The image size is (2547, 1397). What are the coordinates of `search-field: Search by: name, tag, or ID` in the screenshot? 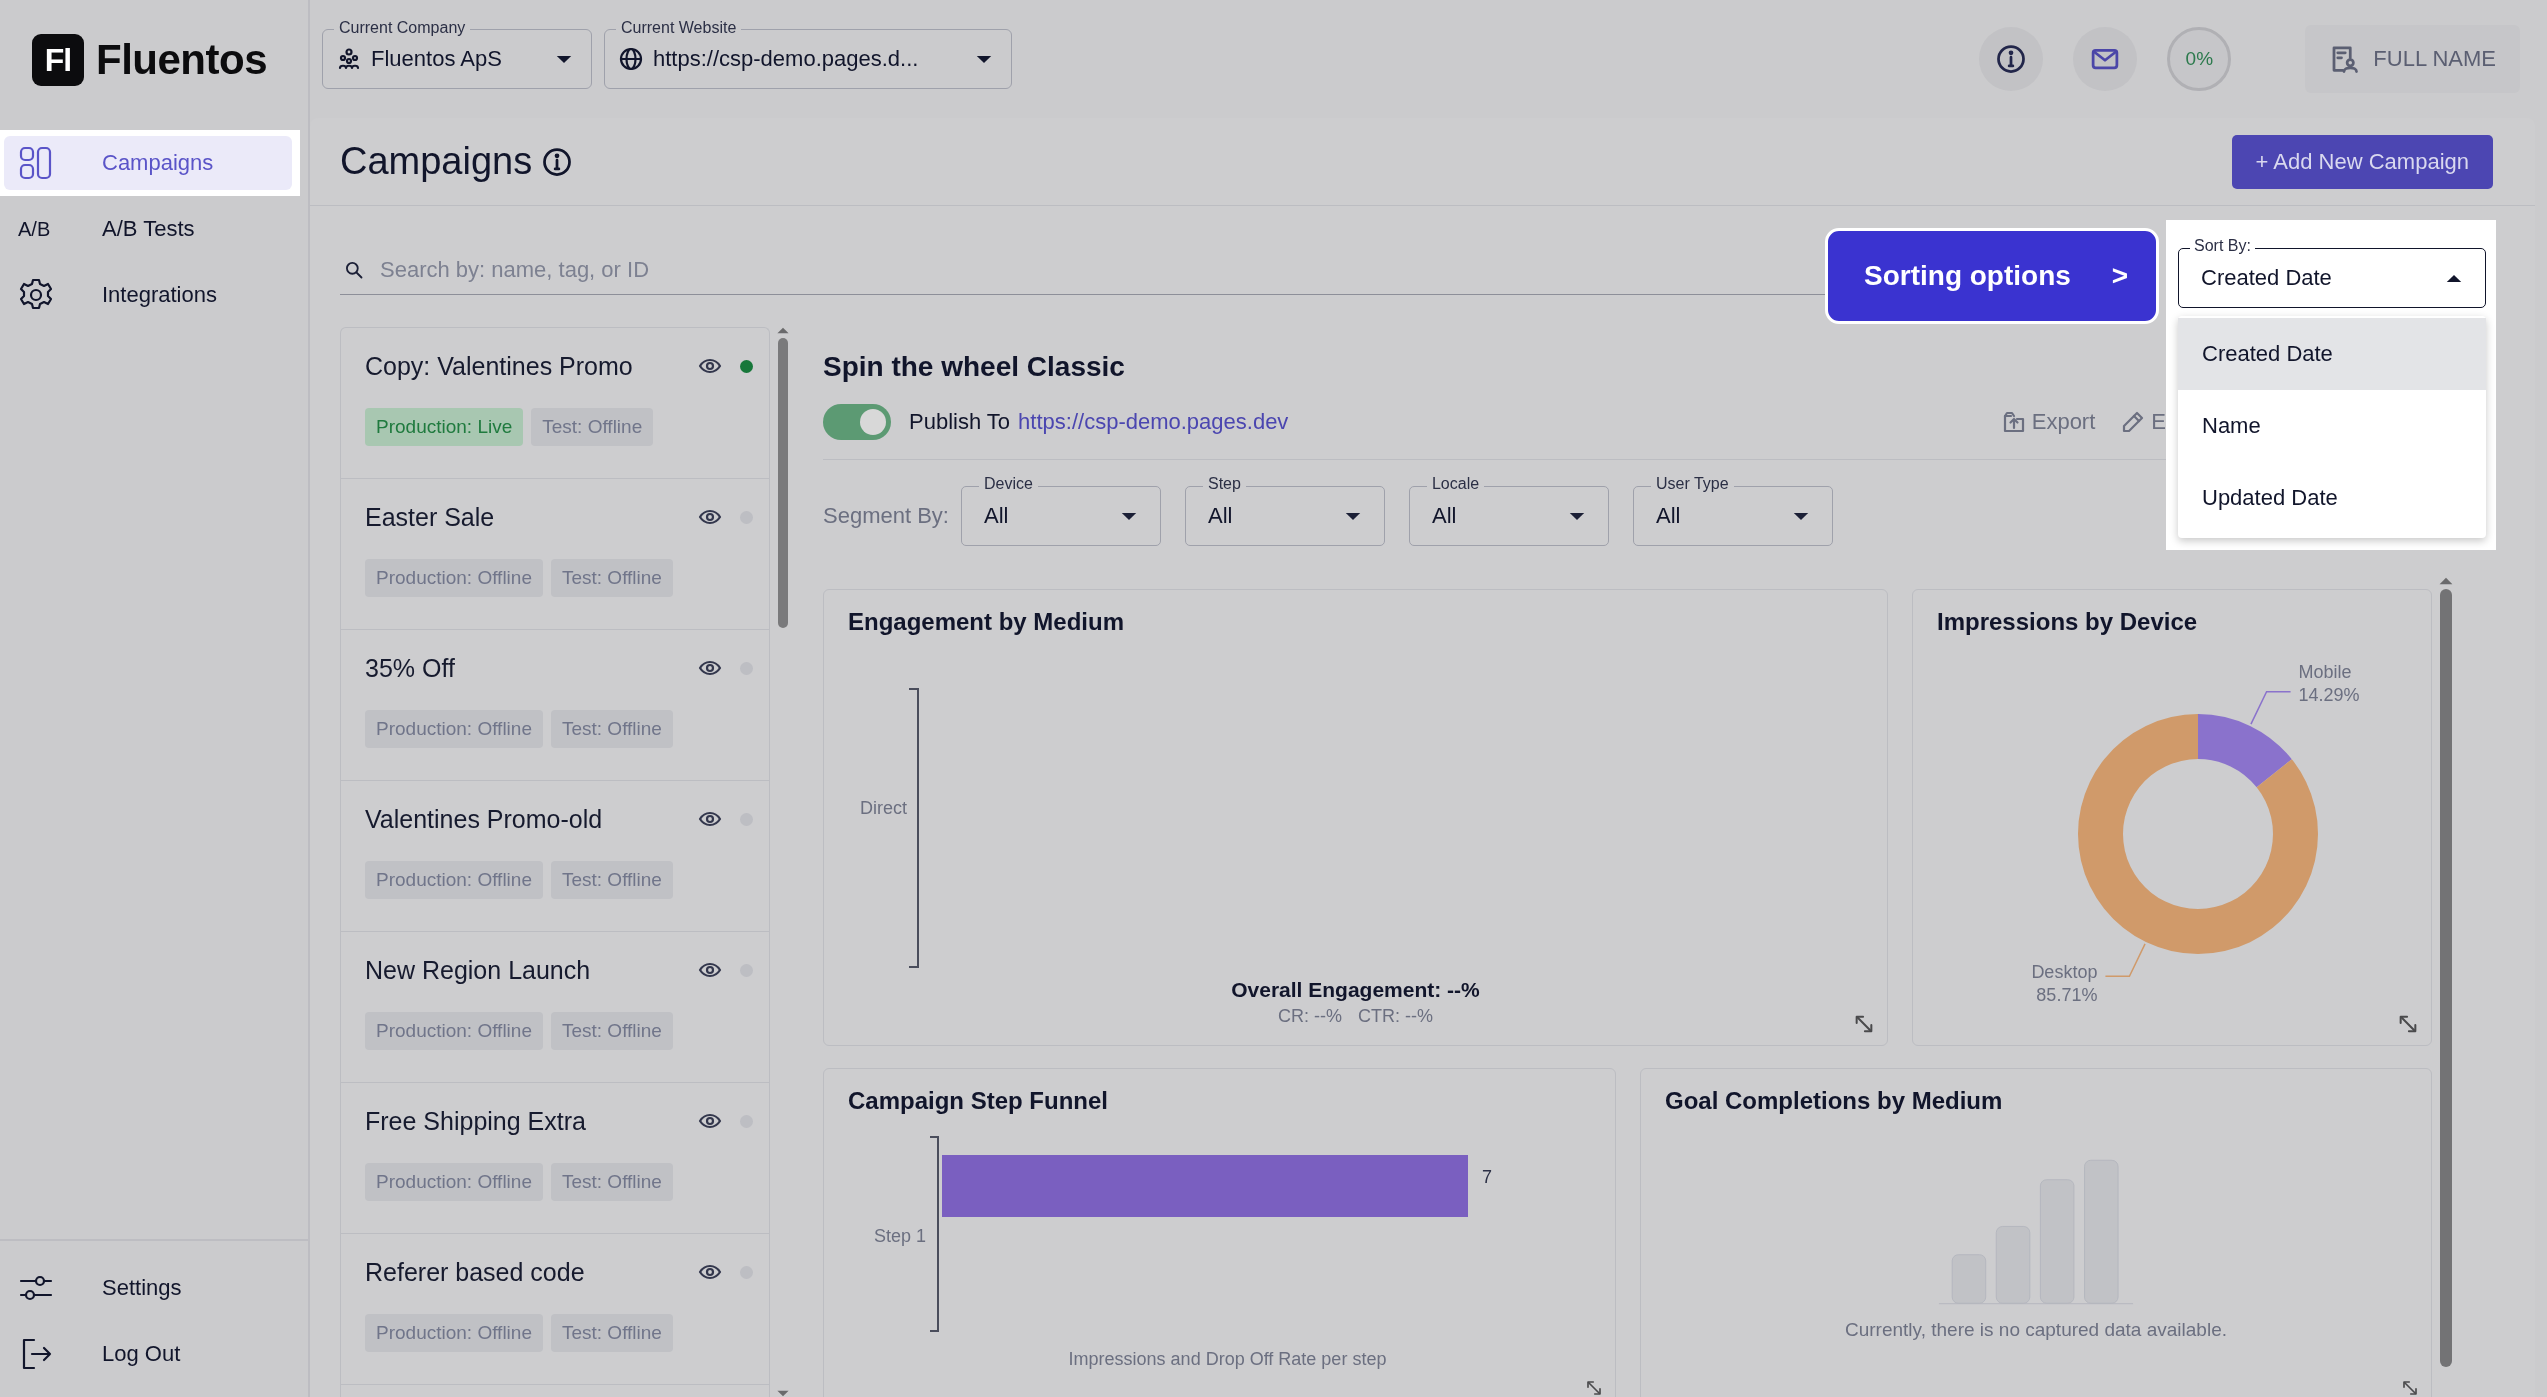 It's located at (1102, 269).